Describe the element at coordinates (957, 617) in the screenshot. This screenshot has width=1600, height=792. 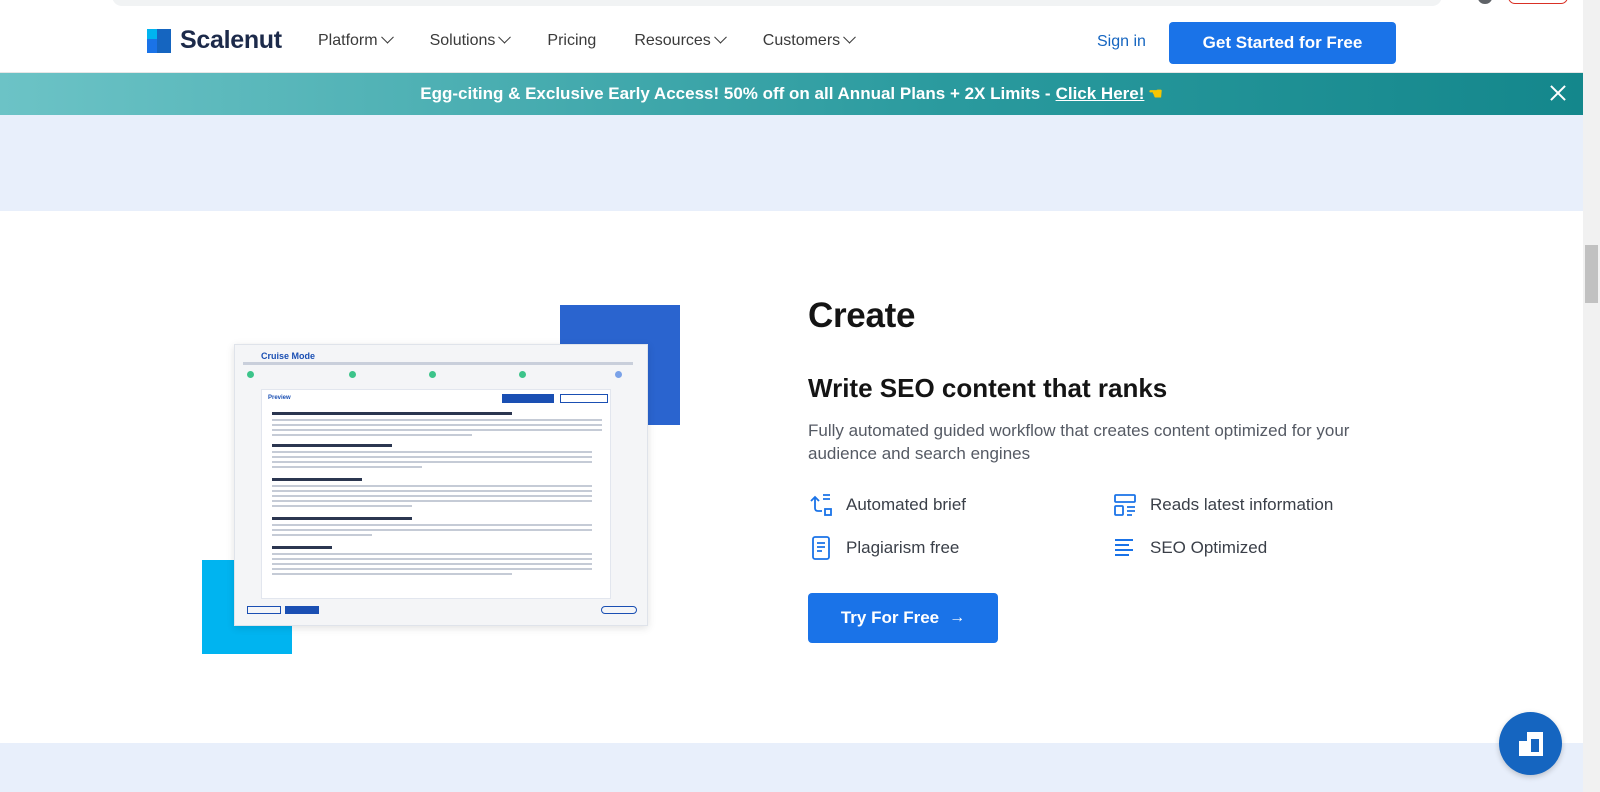
I see `arrow-right-icon: →` at that location.